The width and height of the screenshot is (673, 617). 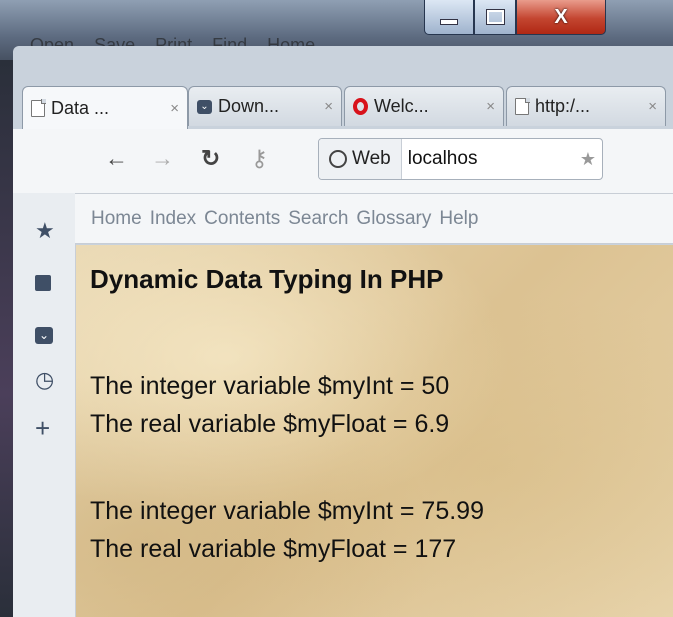 I want to click on bookmark-index: Index, so click(x=173, y=219).